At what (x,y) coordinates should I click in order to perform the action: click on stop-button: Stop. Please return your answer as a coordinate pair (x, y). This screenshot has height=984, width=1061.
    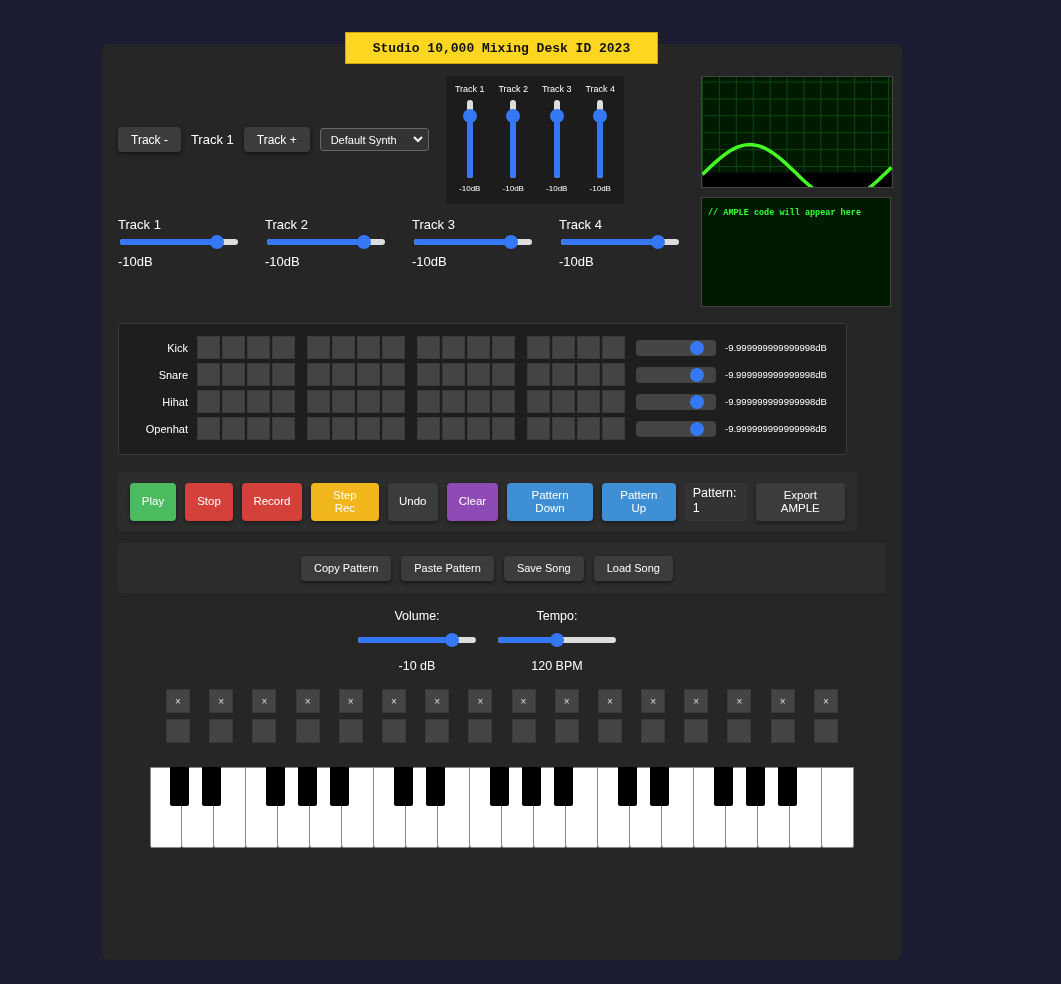
    Looking at the image, I should click on (209, 501).